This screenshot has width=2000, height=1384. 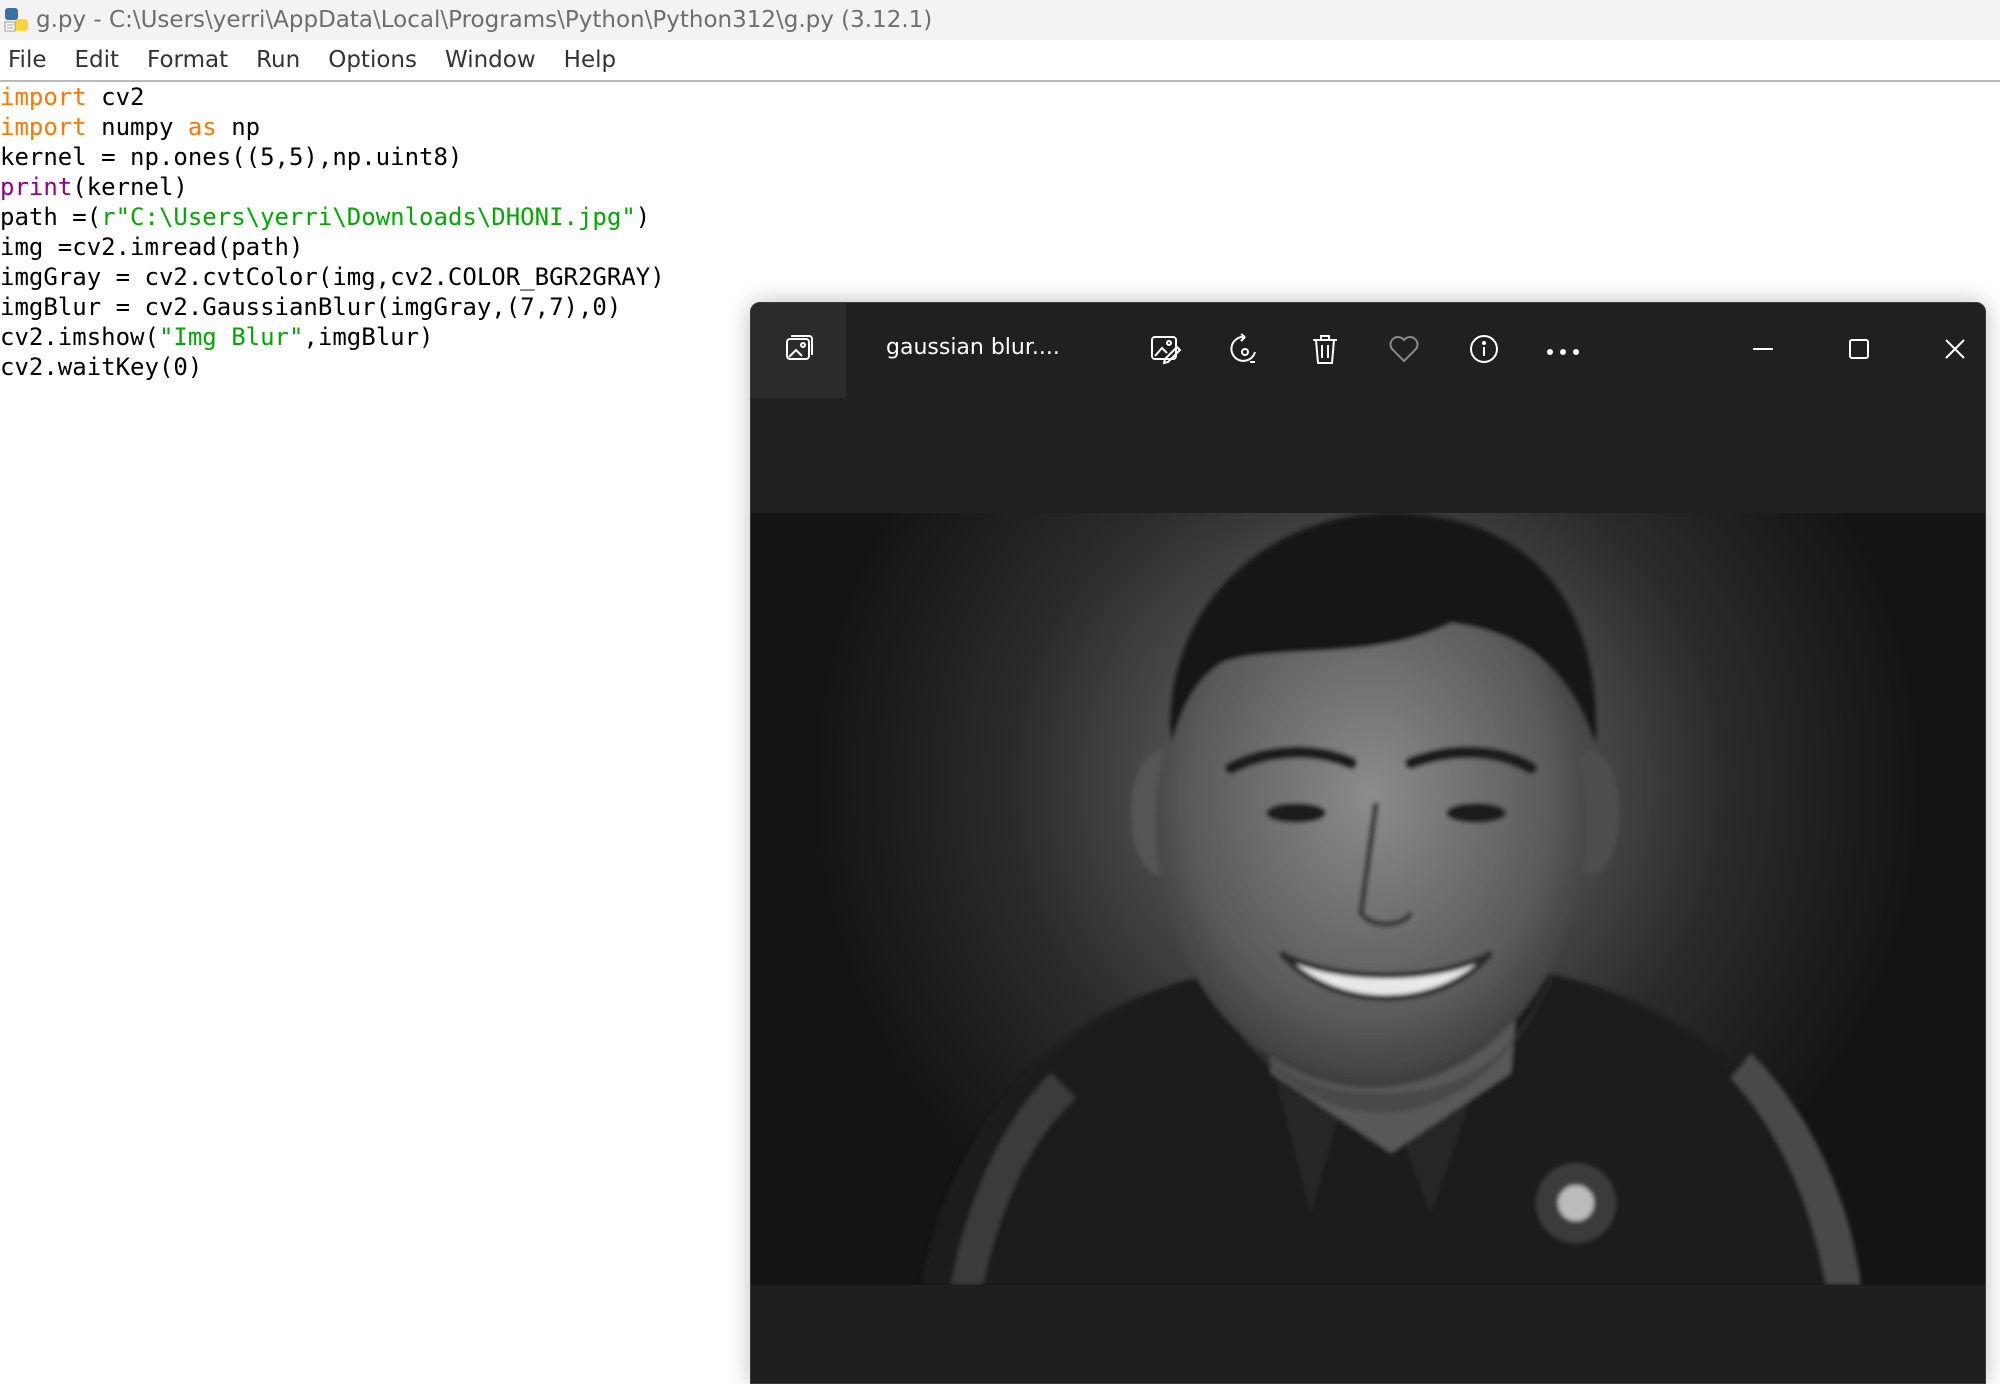 What do you see at coordinates (281, 60) in the screenshot?
I see `menu-run: Run` at bounding box center [281, 60].